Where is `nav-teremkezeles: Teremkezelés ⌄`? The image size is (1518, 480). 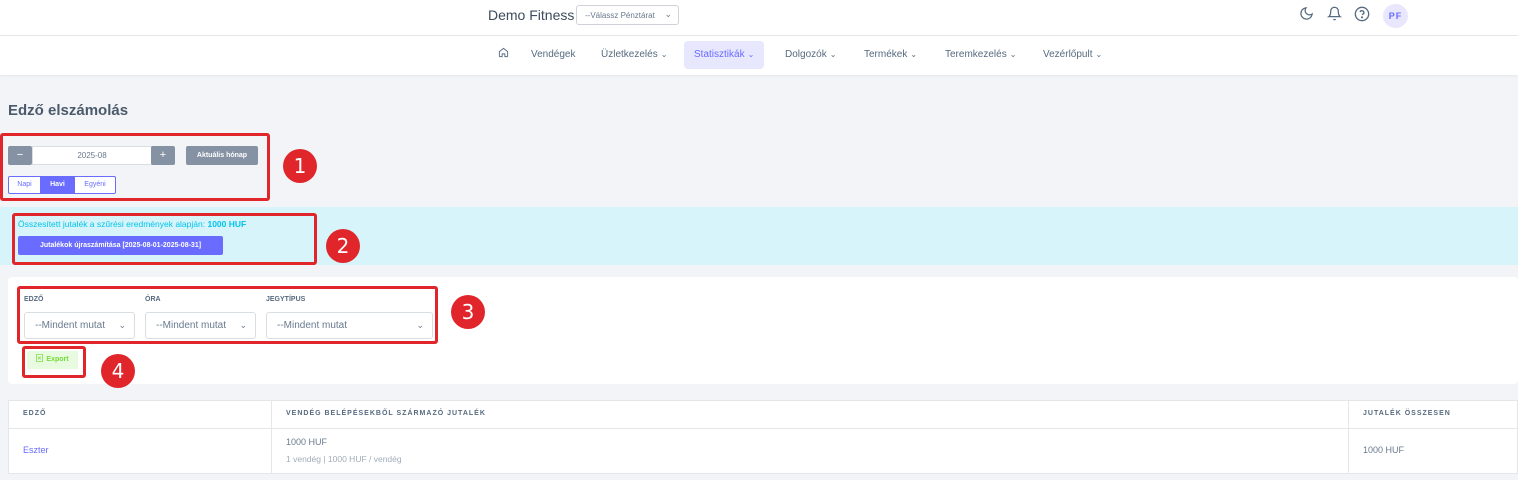
nav-teremkezeles: Teremkezelés ⌄ is located at coordinates (980, 55).